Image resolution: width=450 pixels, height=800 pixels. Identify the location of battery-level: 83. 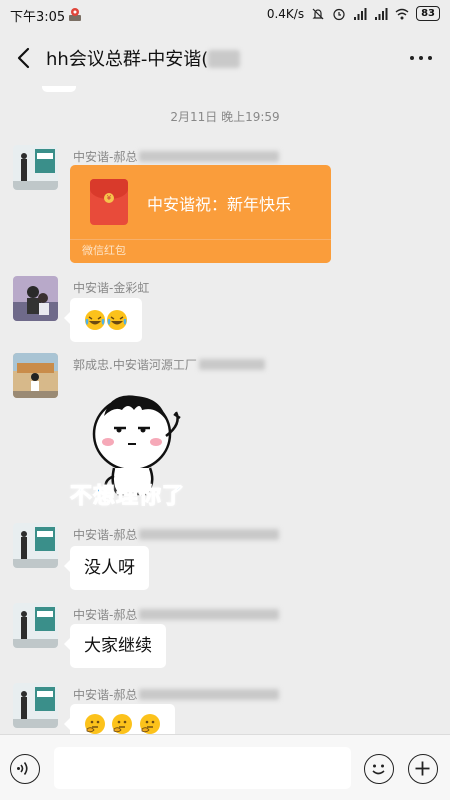
(428, 13).